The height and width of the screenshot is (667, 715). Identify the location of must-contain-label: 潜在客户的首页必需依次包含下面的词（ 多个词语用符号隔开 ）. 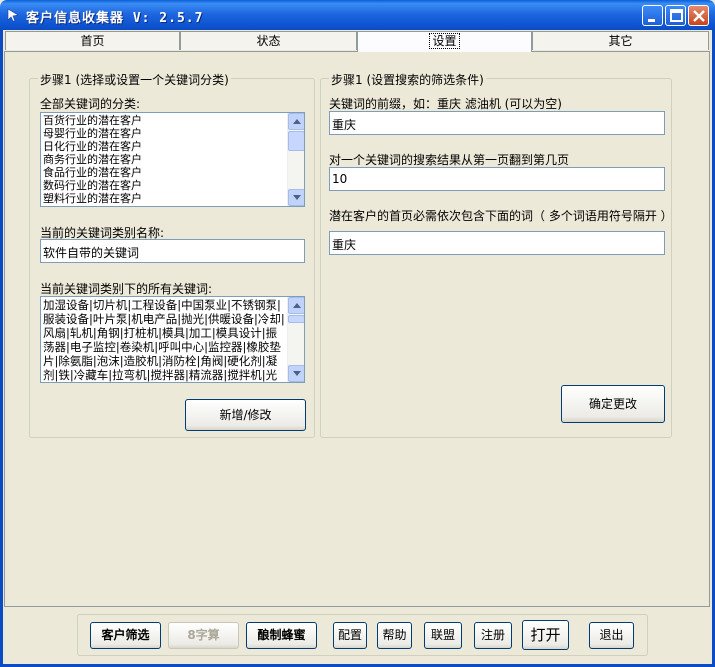
(501, 216).